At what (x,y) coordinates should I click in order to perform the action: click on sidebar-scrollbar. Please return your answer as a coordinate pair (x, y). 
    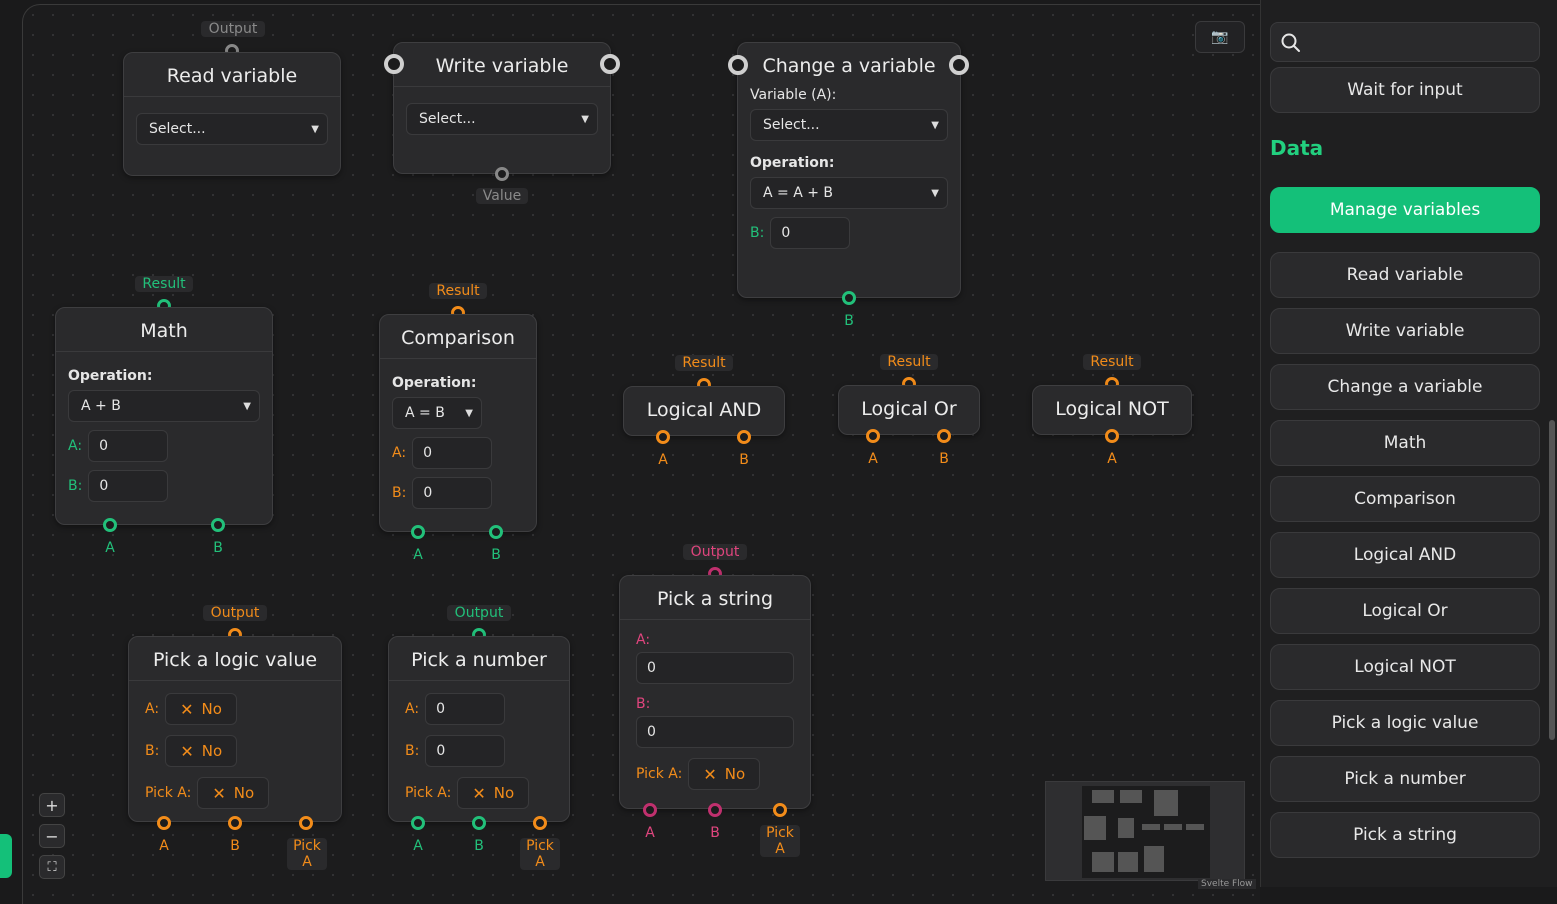
    Looking at the image, I should click on (1552, 580).